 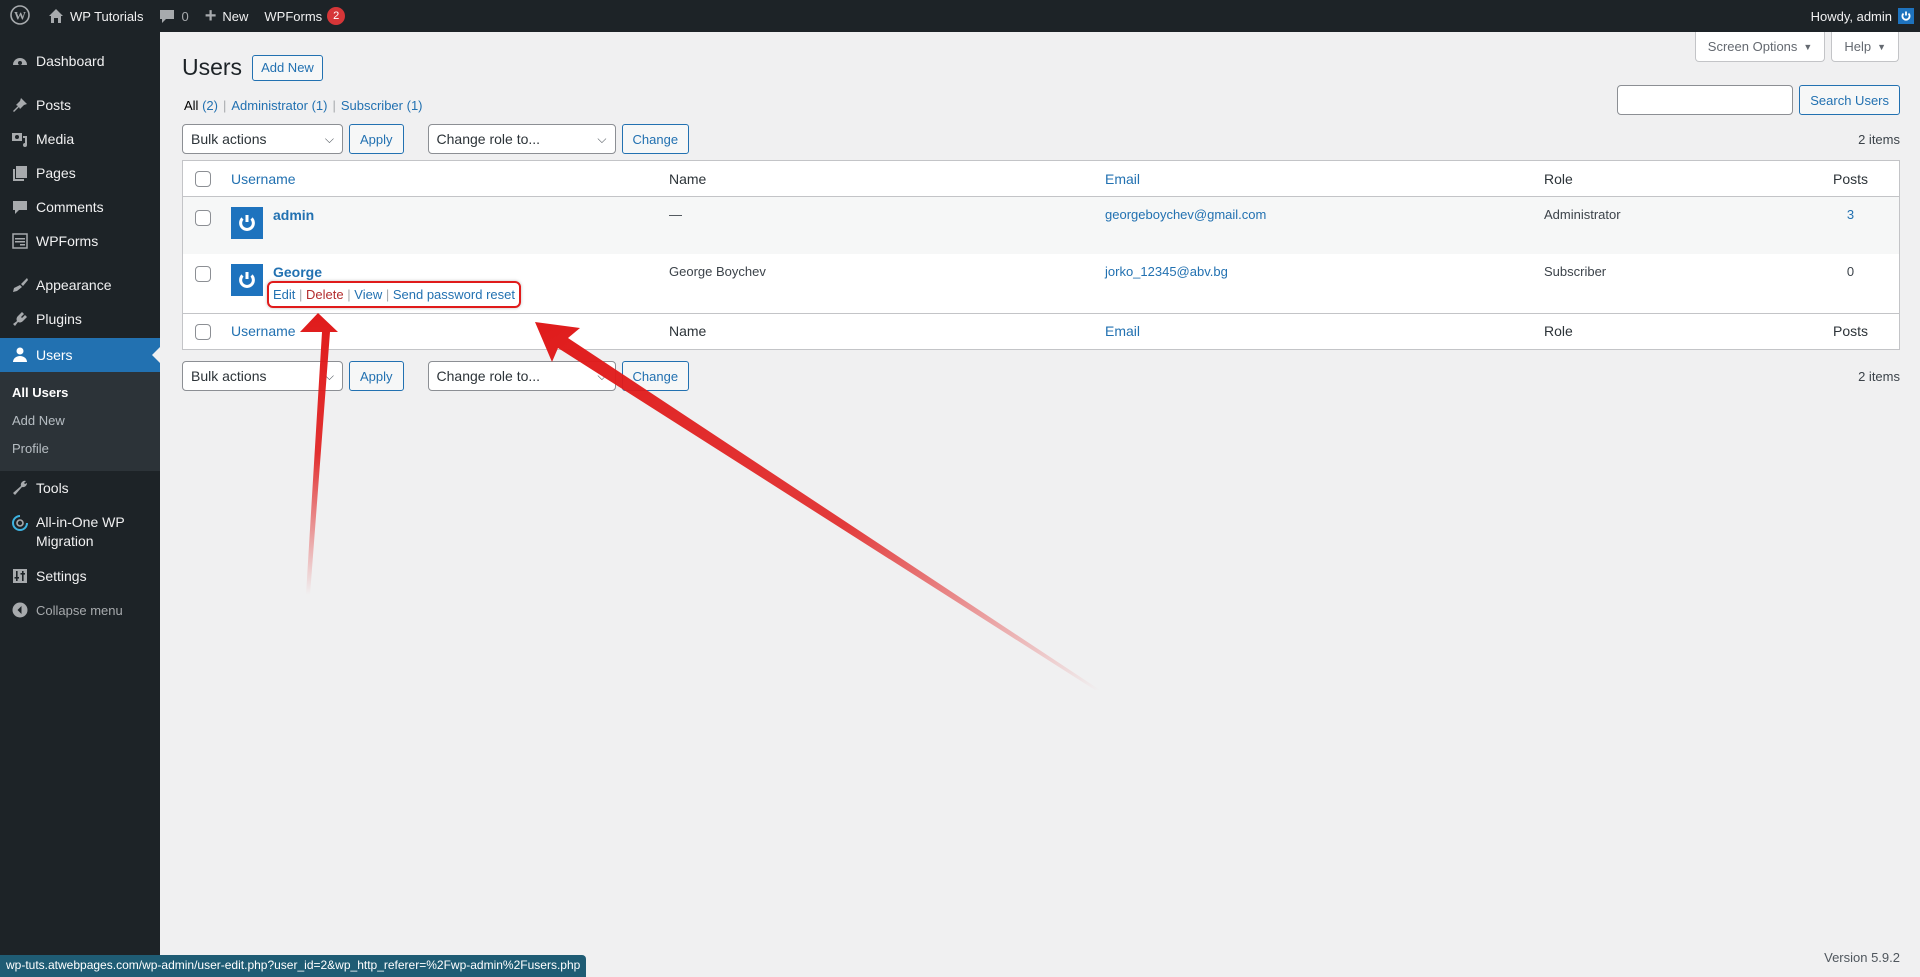 I want to click on filter-all: All (2), so click(x=201, y=105).